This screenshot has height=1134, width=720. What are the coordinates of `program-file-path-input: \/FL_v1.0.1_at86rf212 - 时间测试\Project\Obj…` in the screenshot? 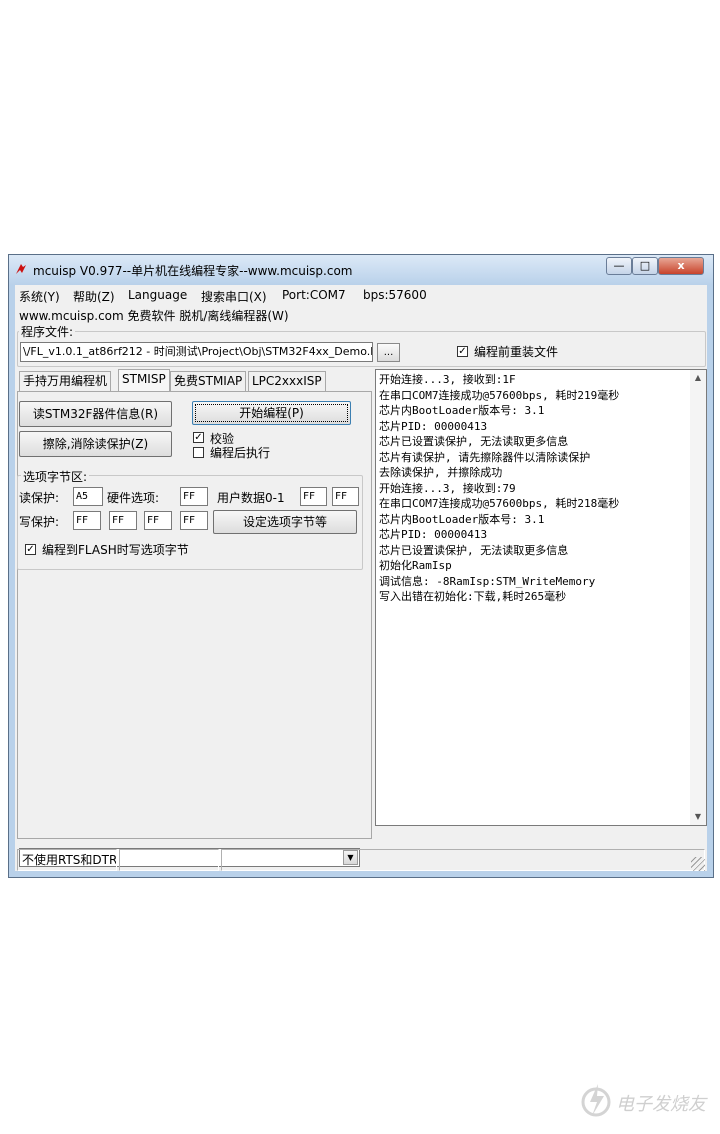 It's located at (196, 352).